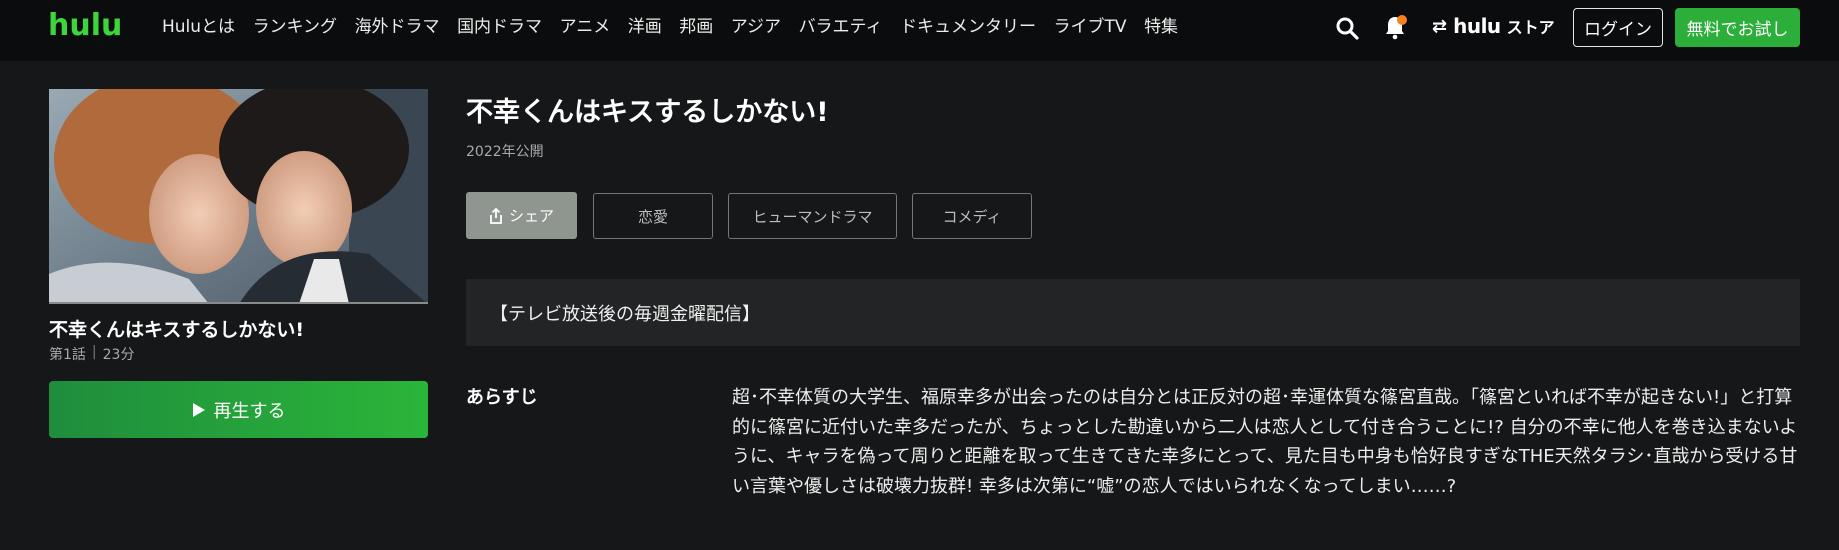  I want to click on broadcast-notice: 【テレビ放送後の毎週金曜配信】, so click(1133, 312).